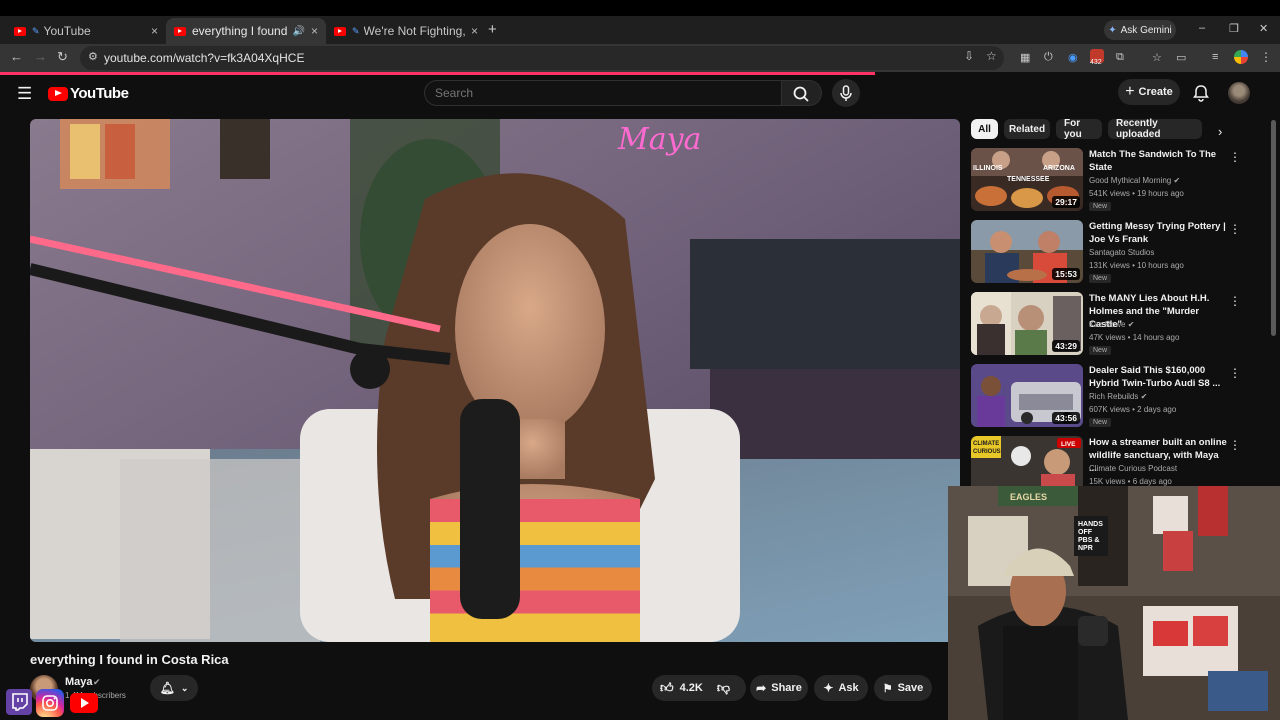  What do you see at coordinates (16, 56) in the screenshot?
I see `back-arrow-icon: ←` at bounding box center [16, 56].